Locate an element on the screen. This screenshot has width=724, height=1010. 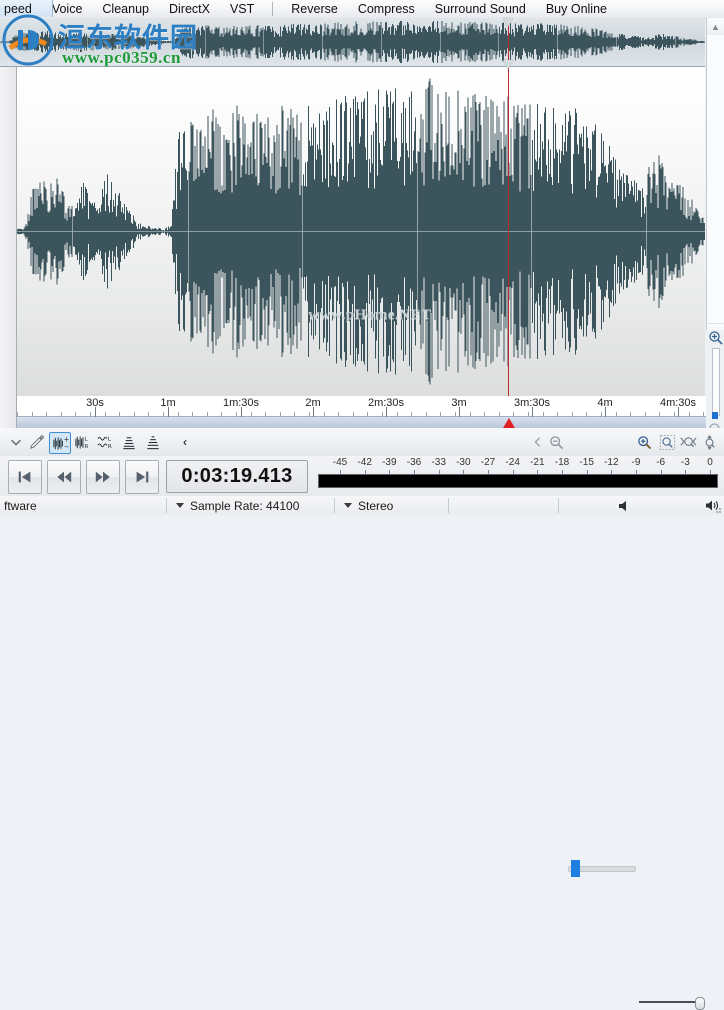
zoom-to-fit-icon is located at coordinates (688, 442).